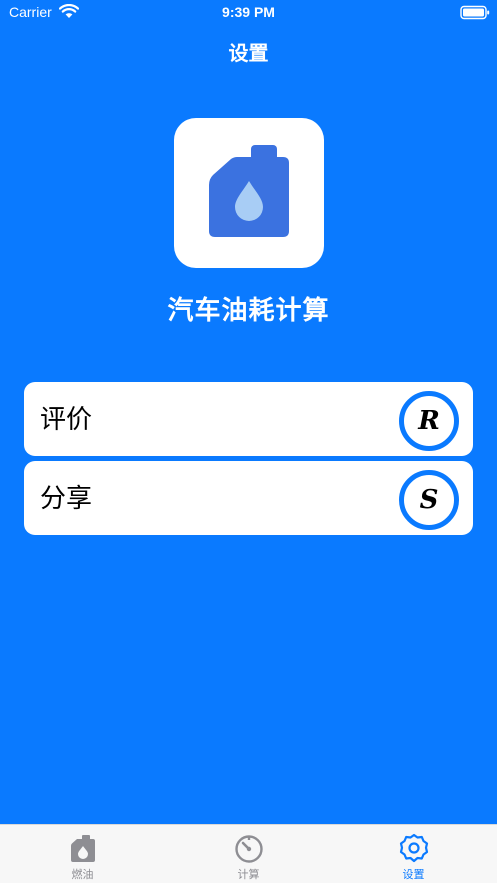 This screenshot has width=497, height=883. I want to click on tab-settings: 设置, so click(413, 854).